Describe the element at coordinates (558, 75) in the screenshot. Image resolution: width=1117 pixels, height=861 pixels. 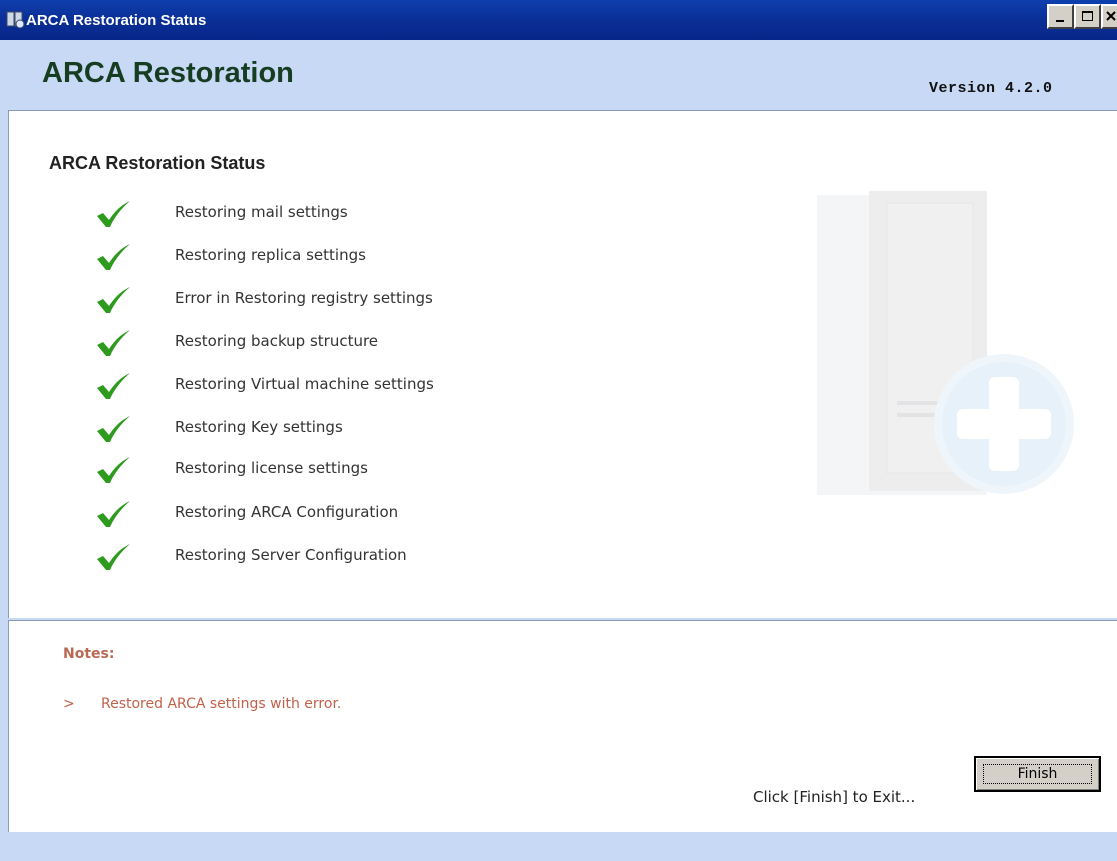
I see `header: ARCA Restoration Version 4.2.0` at that location.